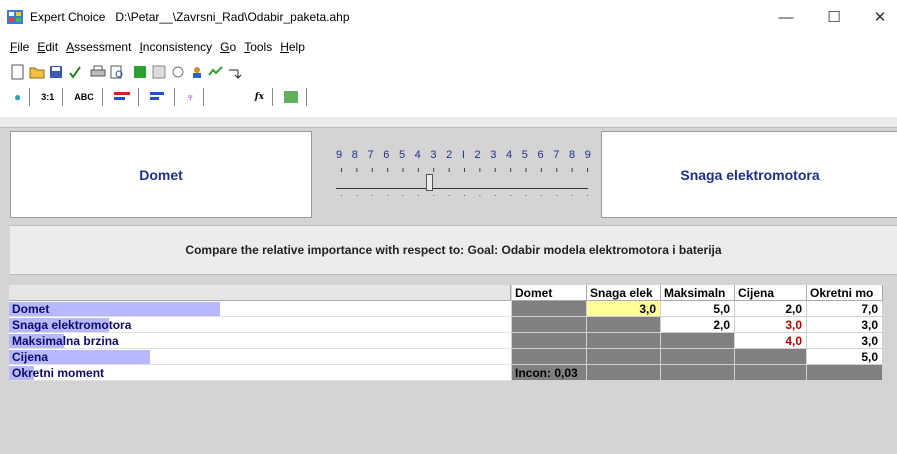 The height and width of the screenshot is (454, 897). What do you see at coordinates (228, 47) in the screenshot?
I see `menu-go: Go` at bounding box center [228, 47].